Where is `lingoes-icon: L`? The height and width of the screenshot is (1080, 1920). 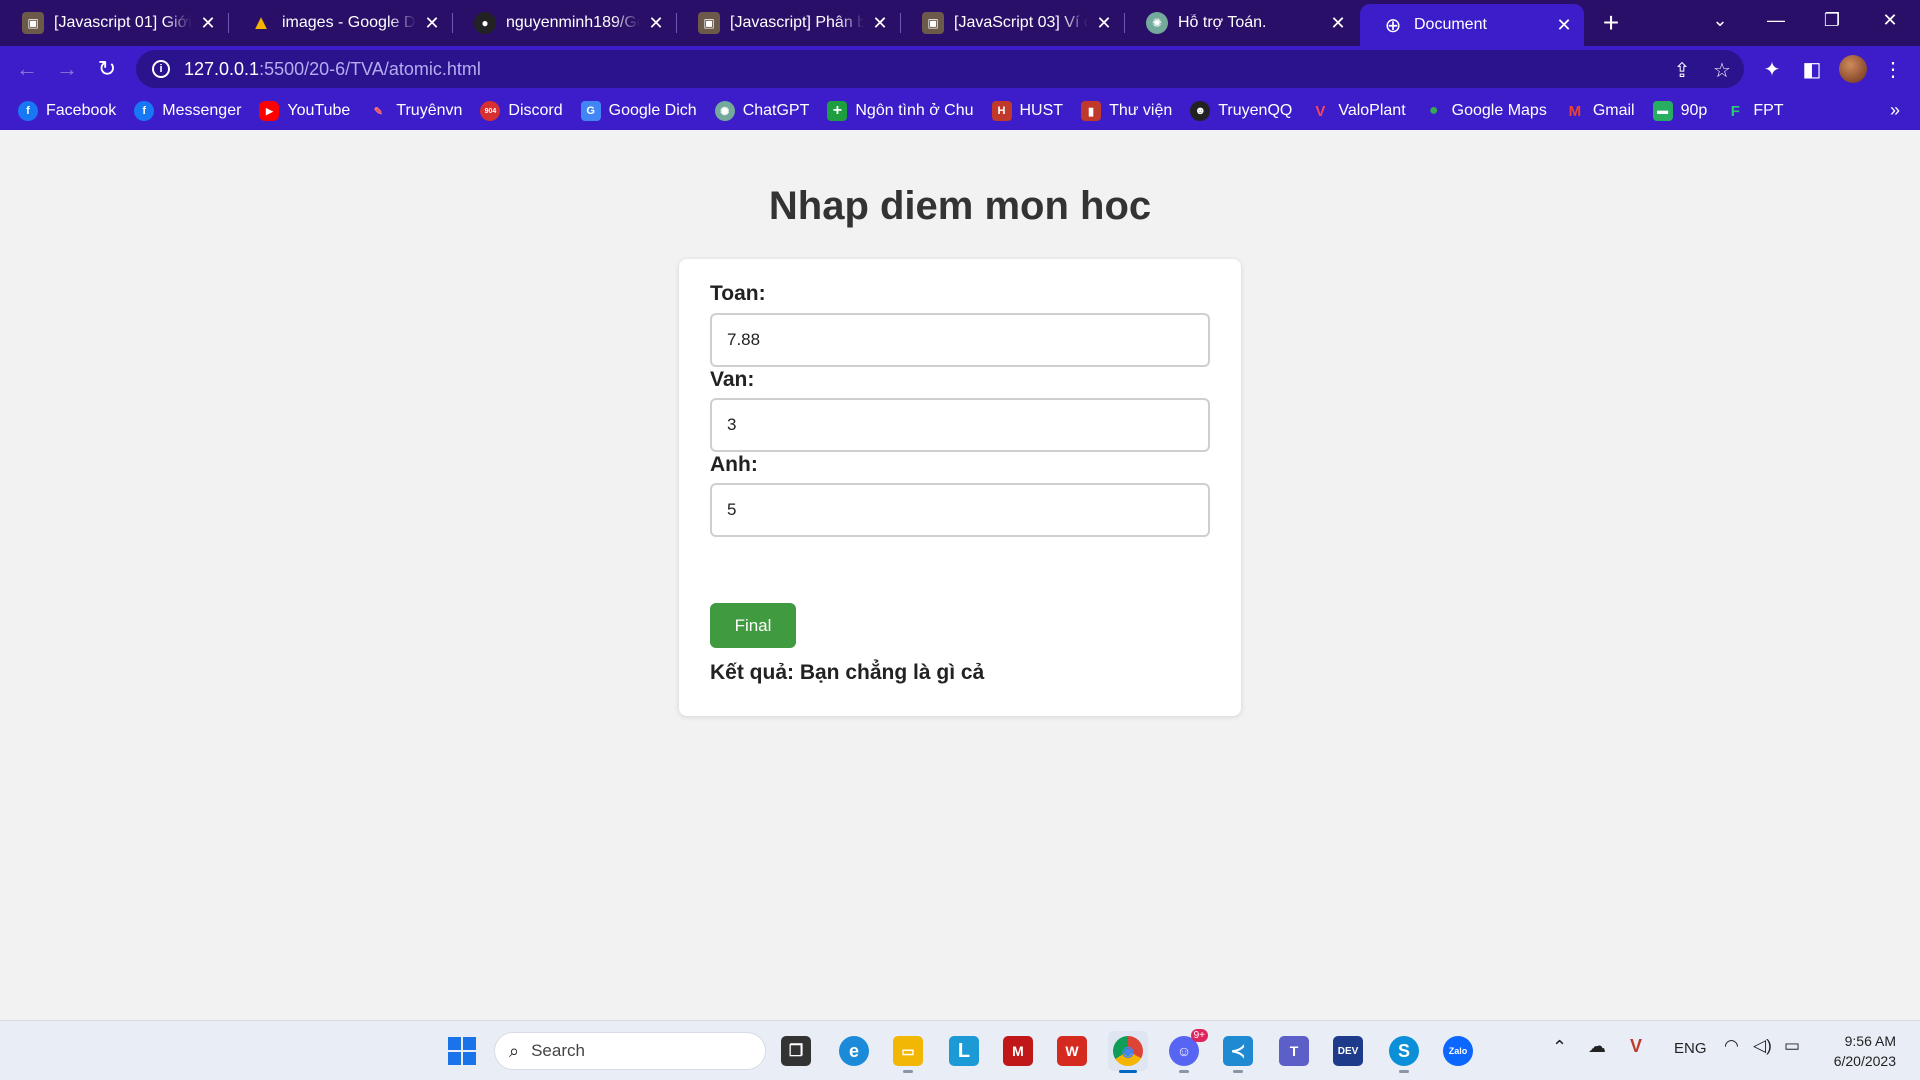
lingoes-icon: L is located at coordinates (964, 1051).